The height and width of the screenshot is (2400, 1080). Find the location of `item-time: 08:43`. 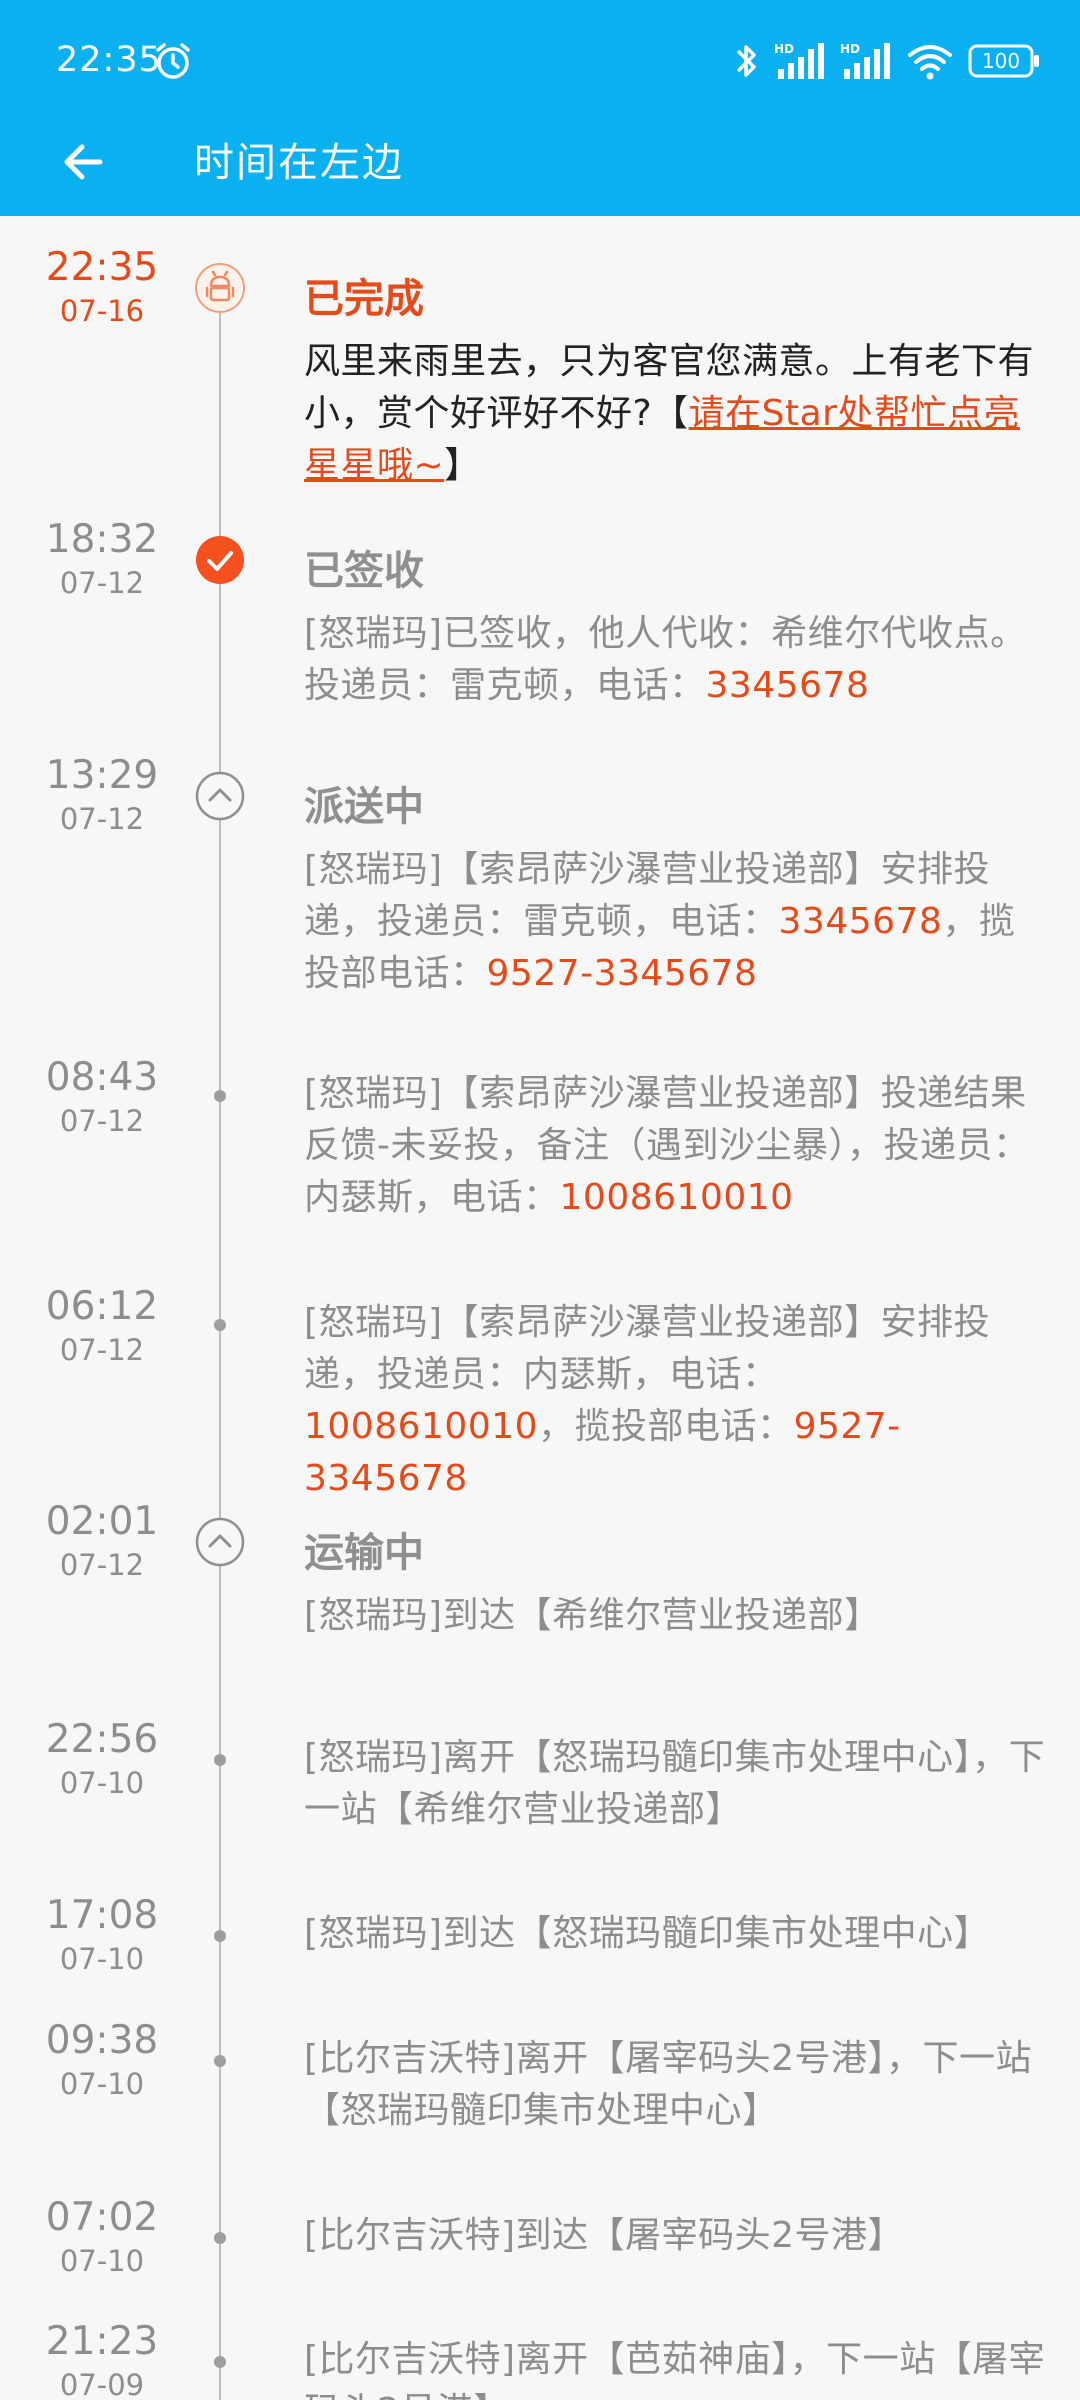

item-time: 08:43 is located at coordinates (102, 1077).